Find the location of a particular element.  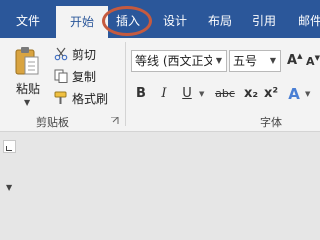

subscript-button: x₂ is located at coordinates (251, 94).